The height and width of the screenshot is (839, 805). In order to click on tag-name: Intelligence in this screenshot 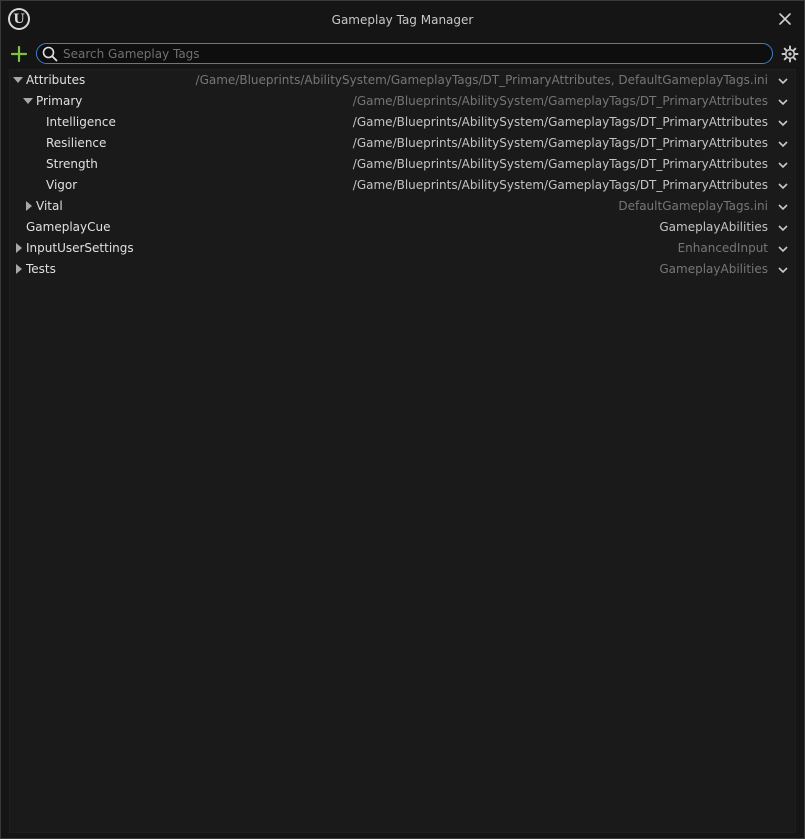, I will do `click(81, 122)`.